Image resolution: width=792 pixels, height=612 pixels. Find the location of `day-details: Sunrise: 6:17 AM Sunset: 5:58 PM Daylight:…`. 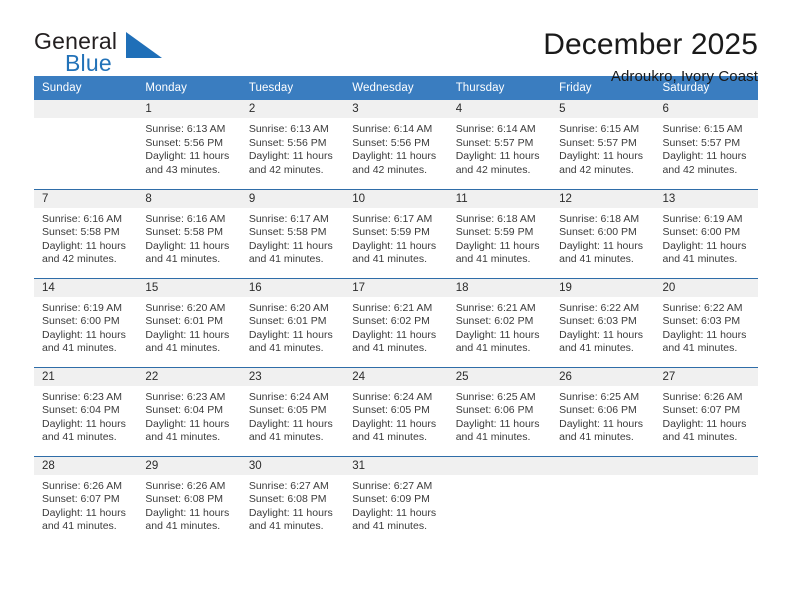

day-details: Sunrise: 6:17 AM Sunset: 5:58 PM Daylight:… is located at coordinates (292, 237).